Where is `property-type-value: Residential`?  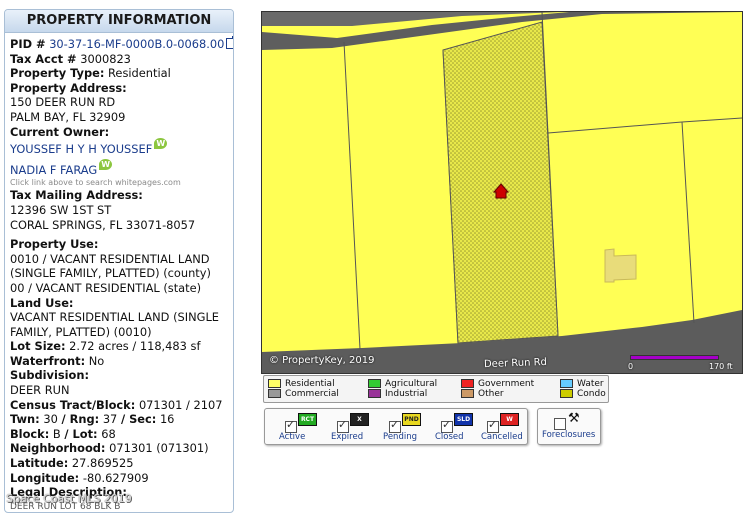
property-type-value: Residential is located at coordinates (139, 73).